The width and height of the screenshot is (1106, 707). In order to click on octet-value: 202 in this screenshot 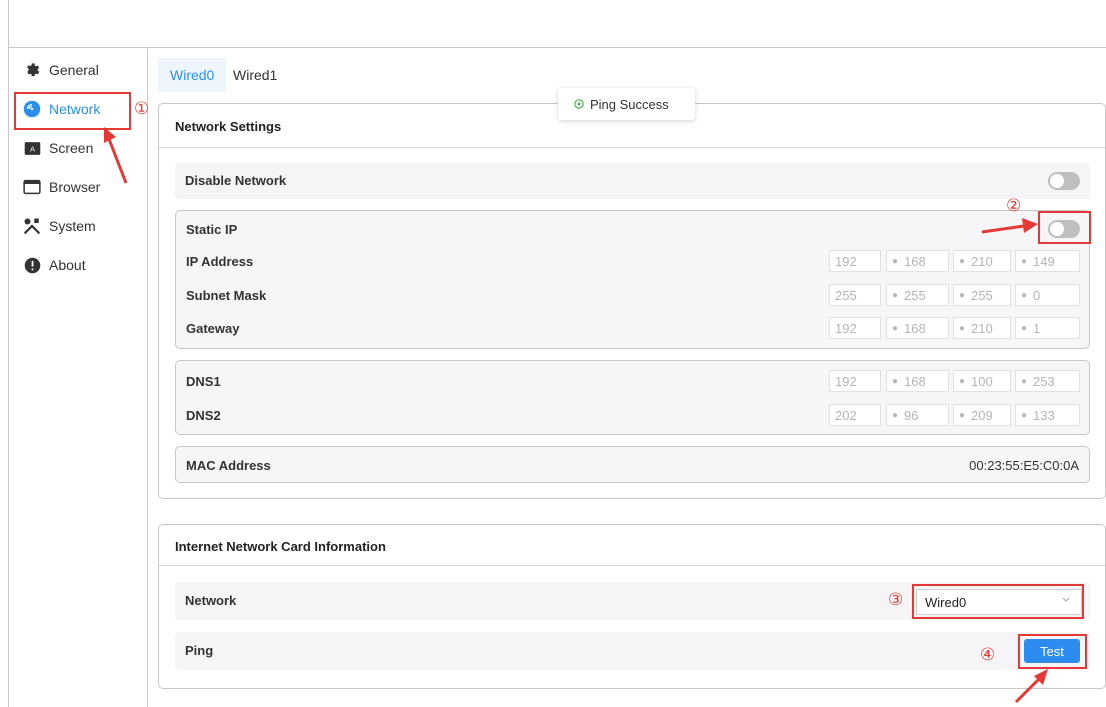, I will do `click(846, 415)`.